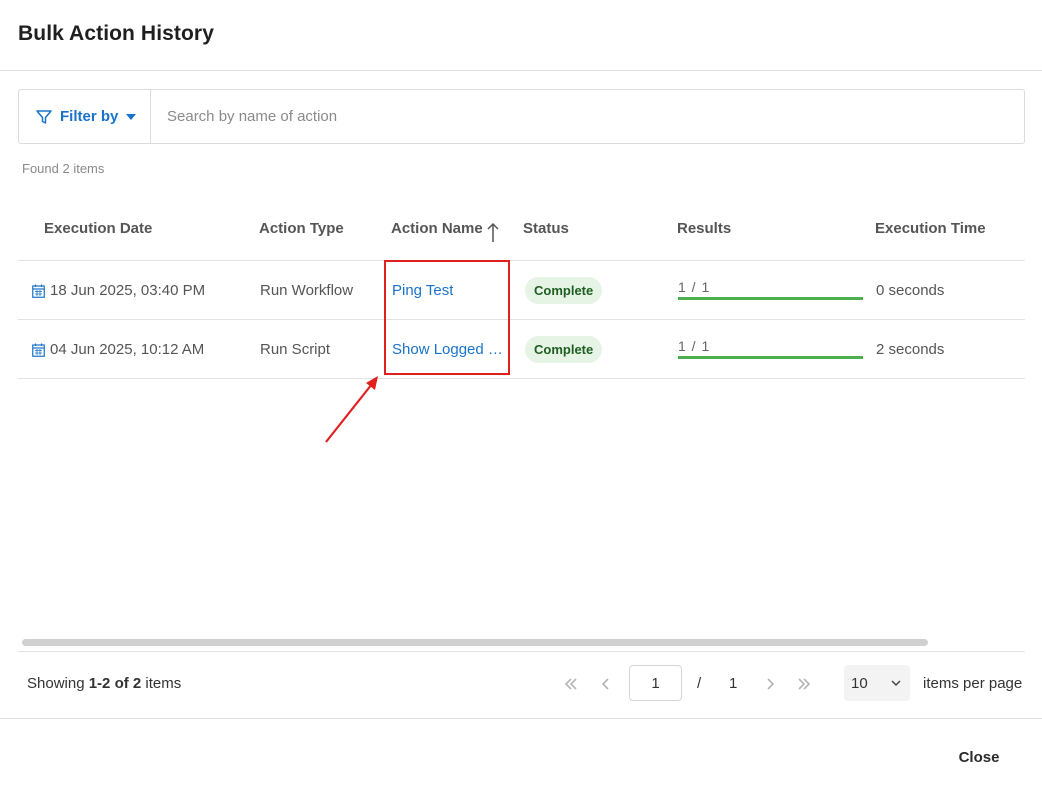  What do you see at coordinates (930, 228) in the screenshot?
I see `column-header-execution-time: Execution Time` at bounding box center [930, 228].